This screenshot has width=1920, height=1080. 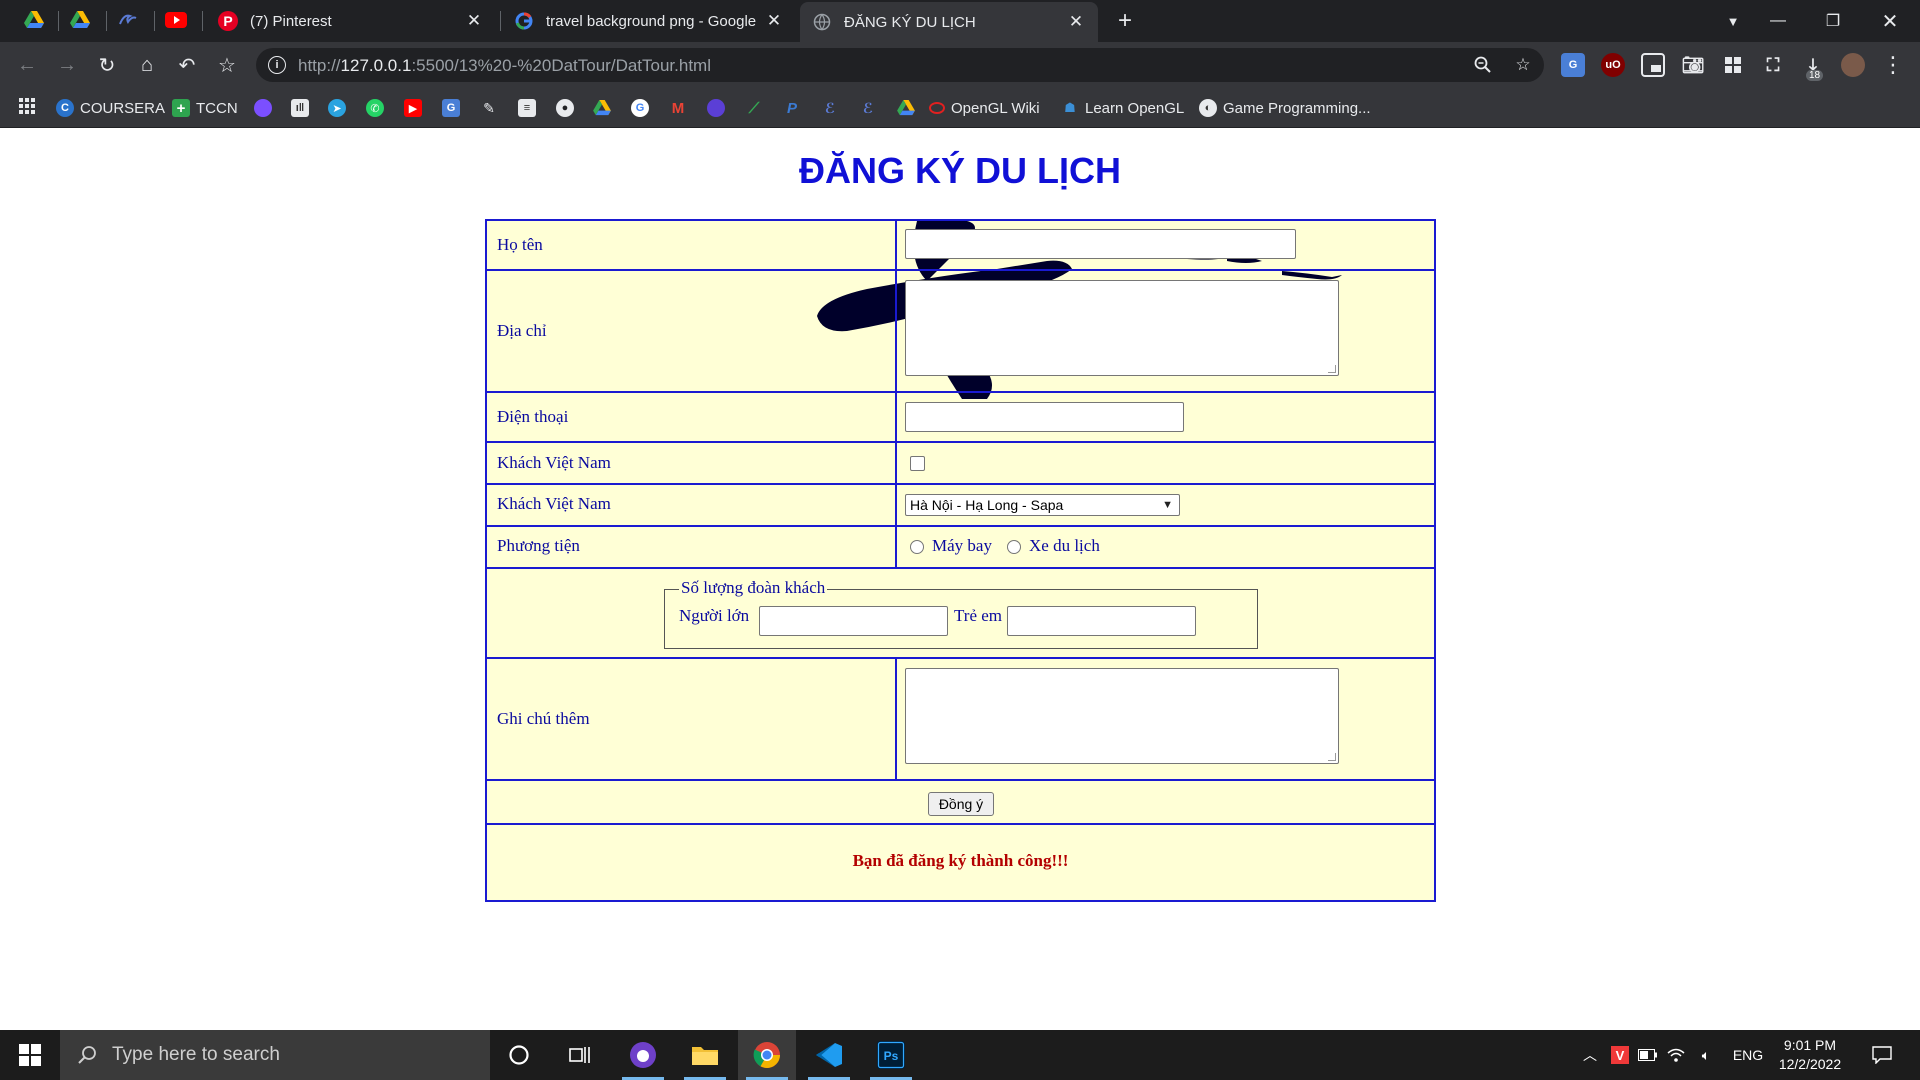 I want to click on github-icon: ●, so click(x=568, y=108).